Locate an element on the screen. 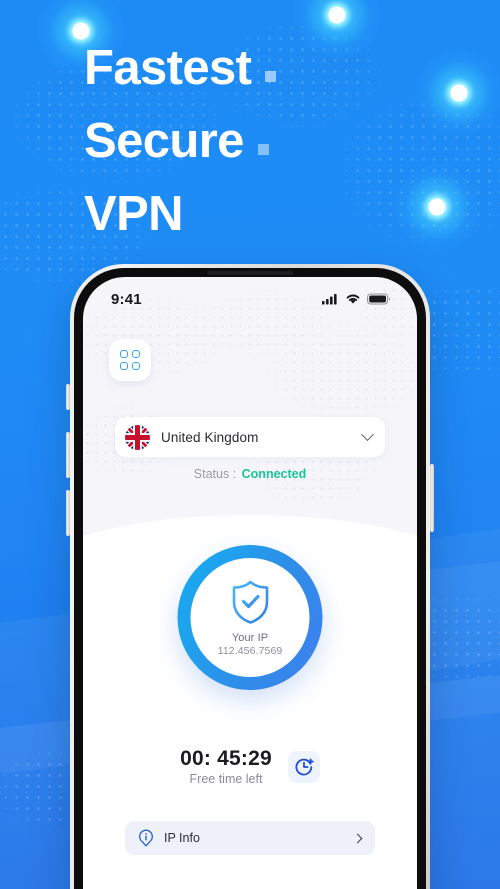 The width and height of the screenshot is (500, 889). battery-icon is located at coordinates (378, 299).